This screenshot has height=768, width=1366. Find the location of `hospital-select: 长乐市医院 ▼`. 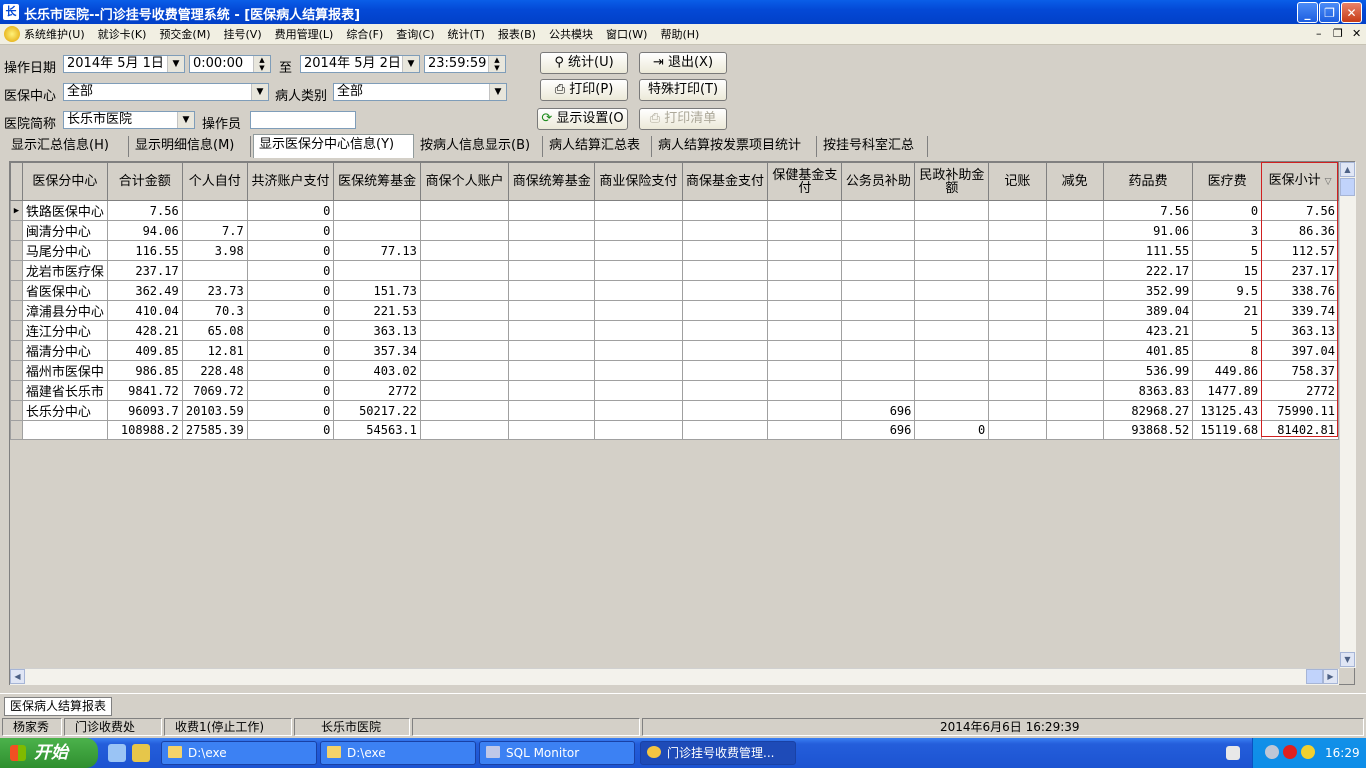

hospital-select: 长乐市医院 ▼ is located at coordinates (129, 120).